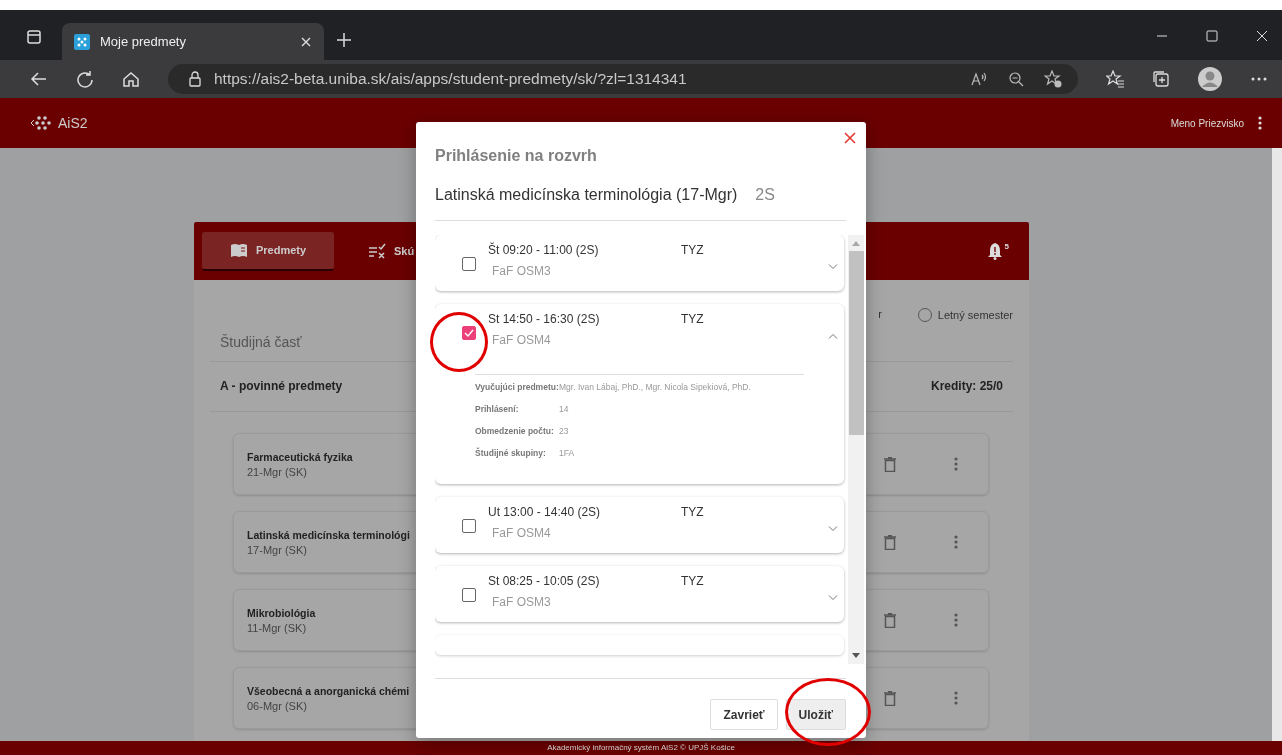  Describe the element at coordinates (238, 250) in the screenshot. I see `book-icon` at that location.